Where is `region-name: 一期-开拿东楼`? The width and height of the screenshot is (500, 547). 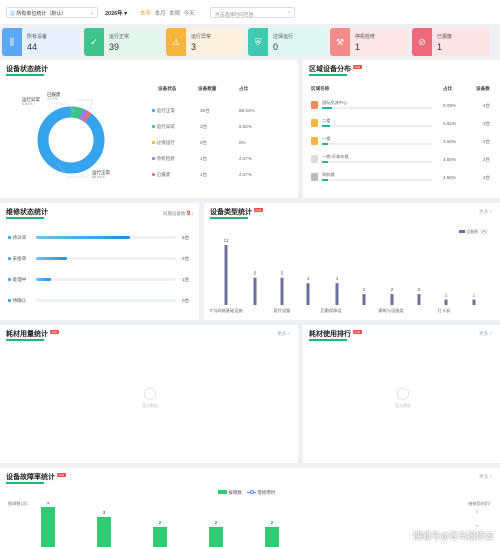
region-name: 一期-开拿东楼 is located at coordinates (335, 157).